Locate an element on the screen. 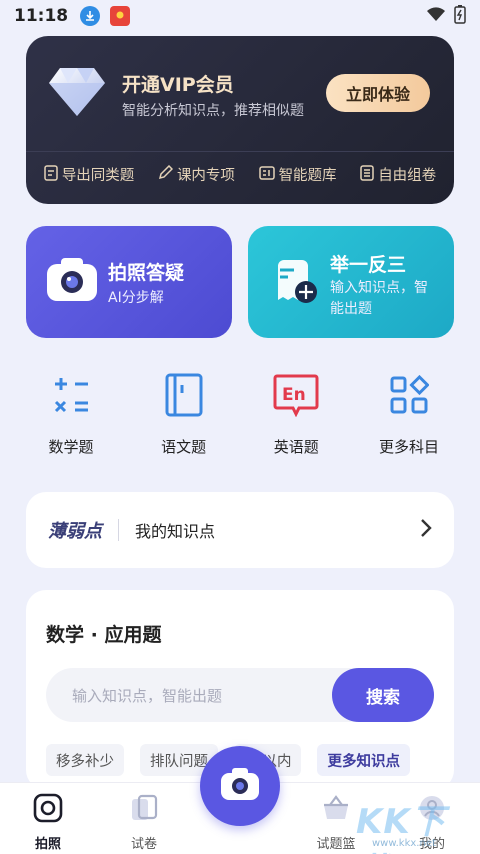 This screenshot has width=480, height=854. subject-chinese: 语文题 is located at coordinates (184, 414).